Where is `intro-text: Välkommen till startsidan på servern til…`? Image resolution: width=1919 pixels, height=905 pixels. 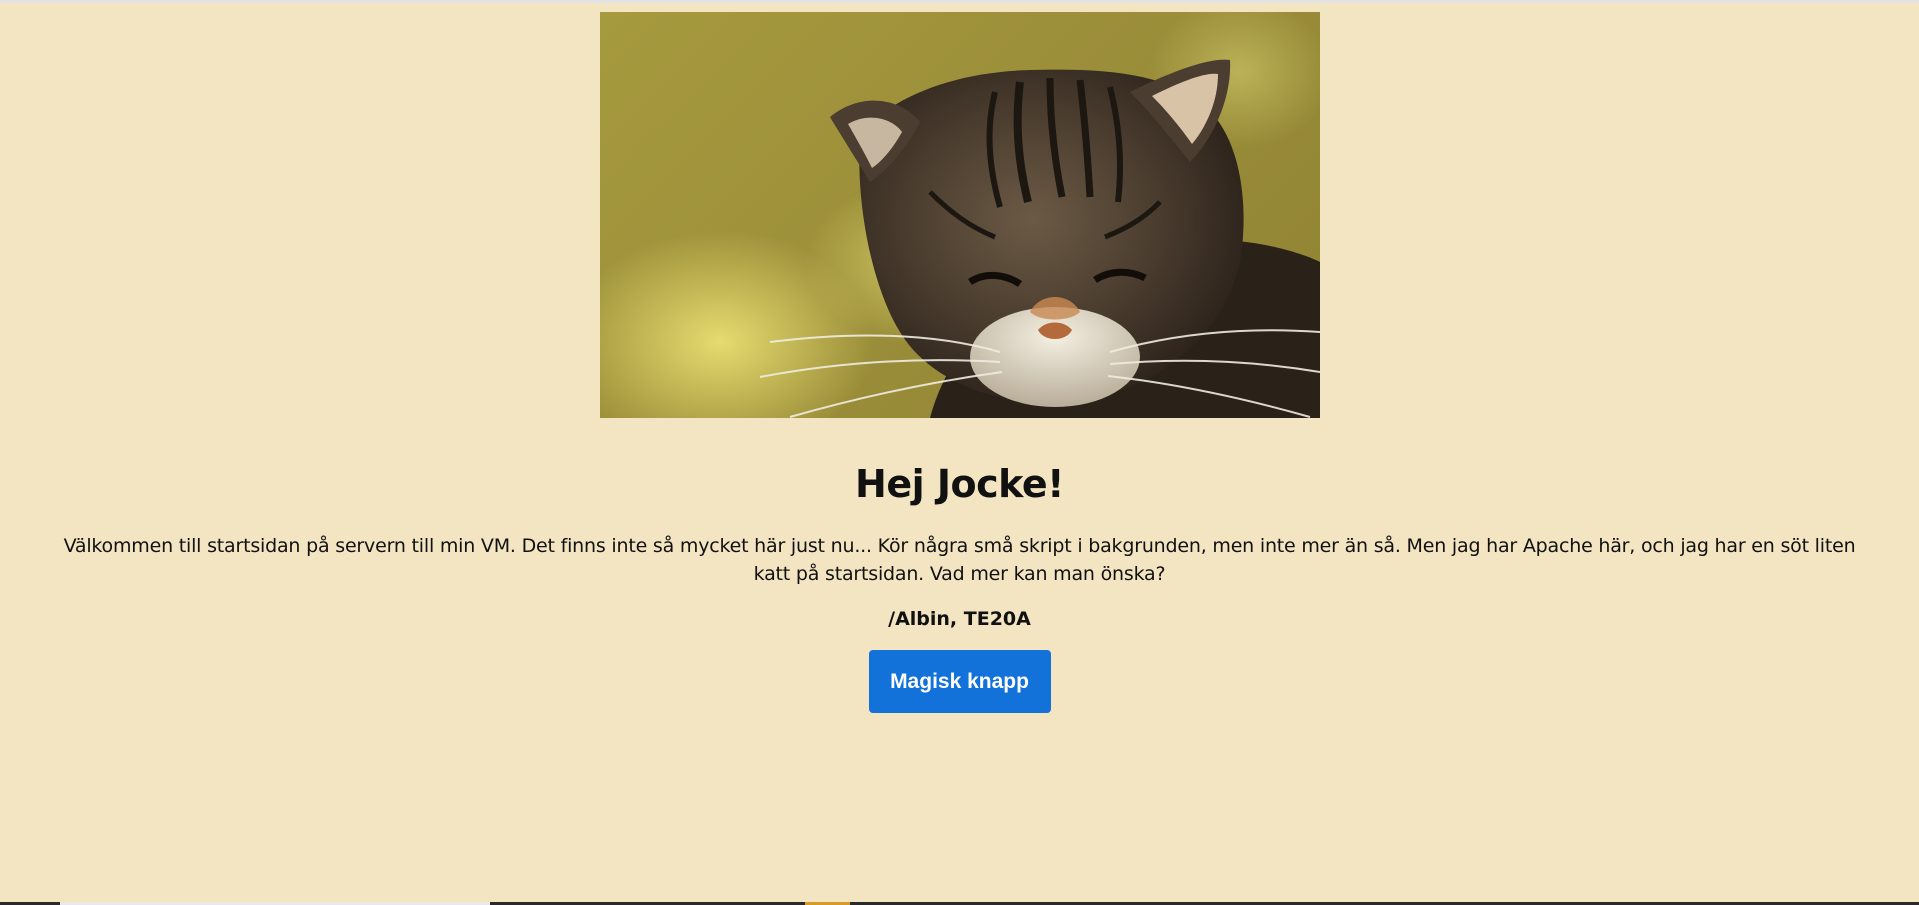 intro-text: Välkommen till startsidan på servern til… is located at coordinates (959, 560).